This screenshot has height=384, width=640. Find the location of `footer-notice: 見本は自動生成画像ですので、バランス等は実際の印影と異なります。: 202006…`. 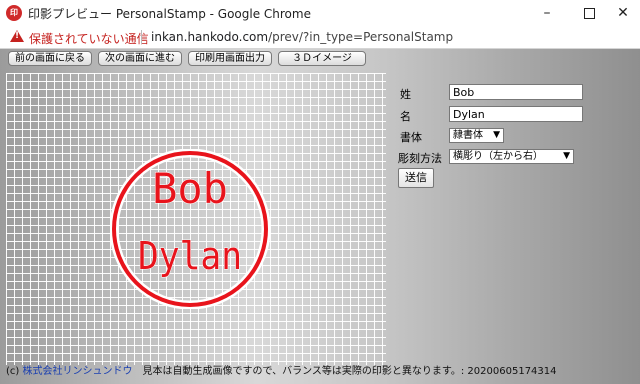

footer-notice: 見本は自動生成画像ですので、バランス等は実際の印影と異なります。: 202006… is located at coordinates (349, 371).